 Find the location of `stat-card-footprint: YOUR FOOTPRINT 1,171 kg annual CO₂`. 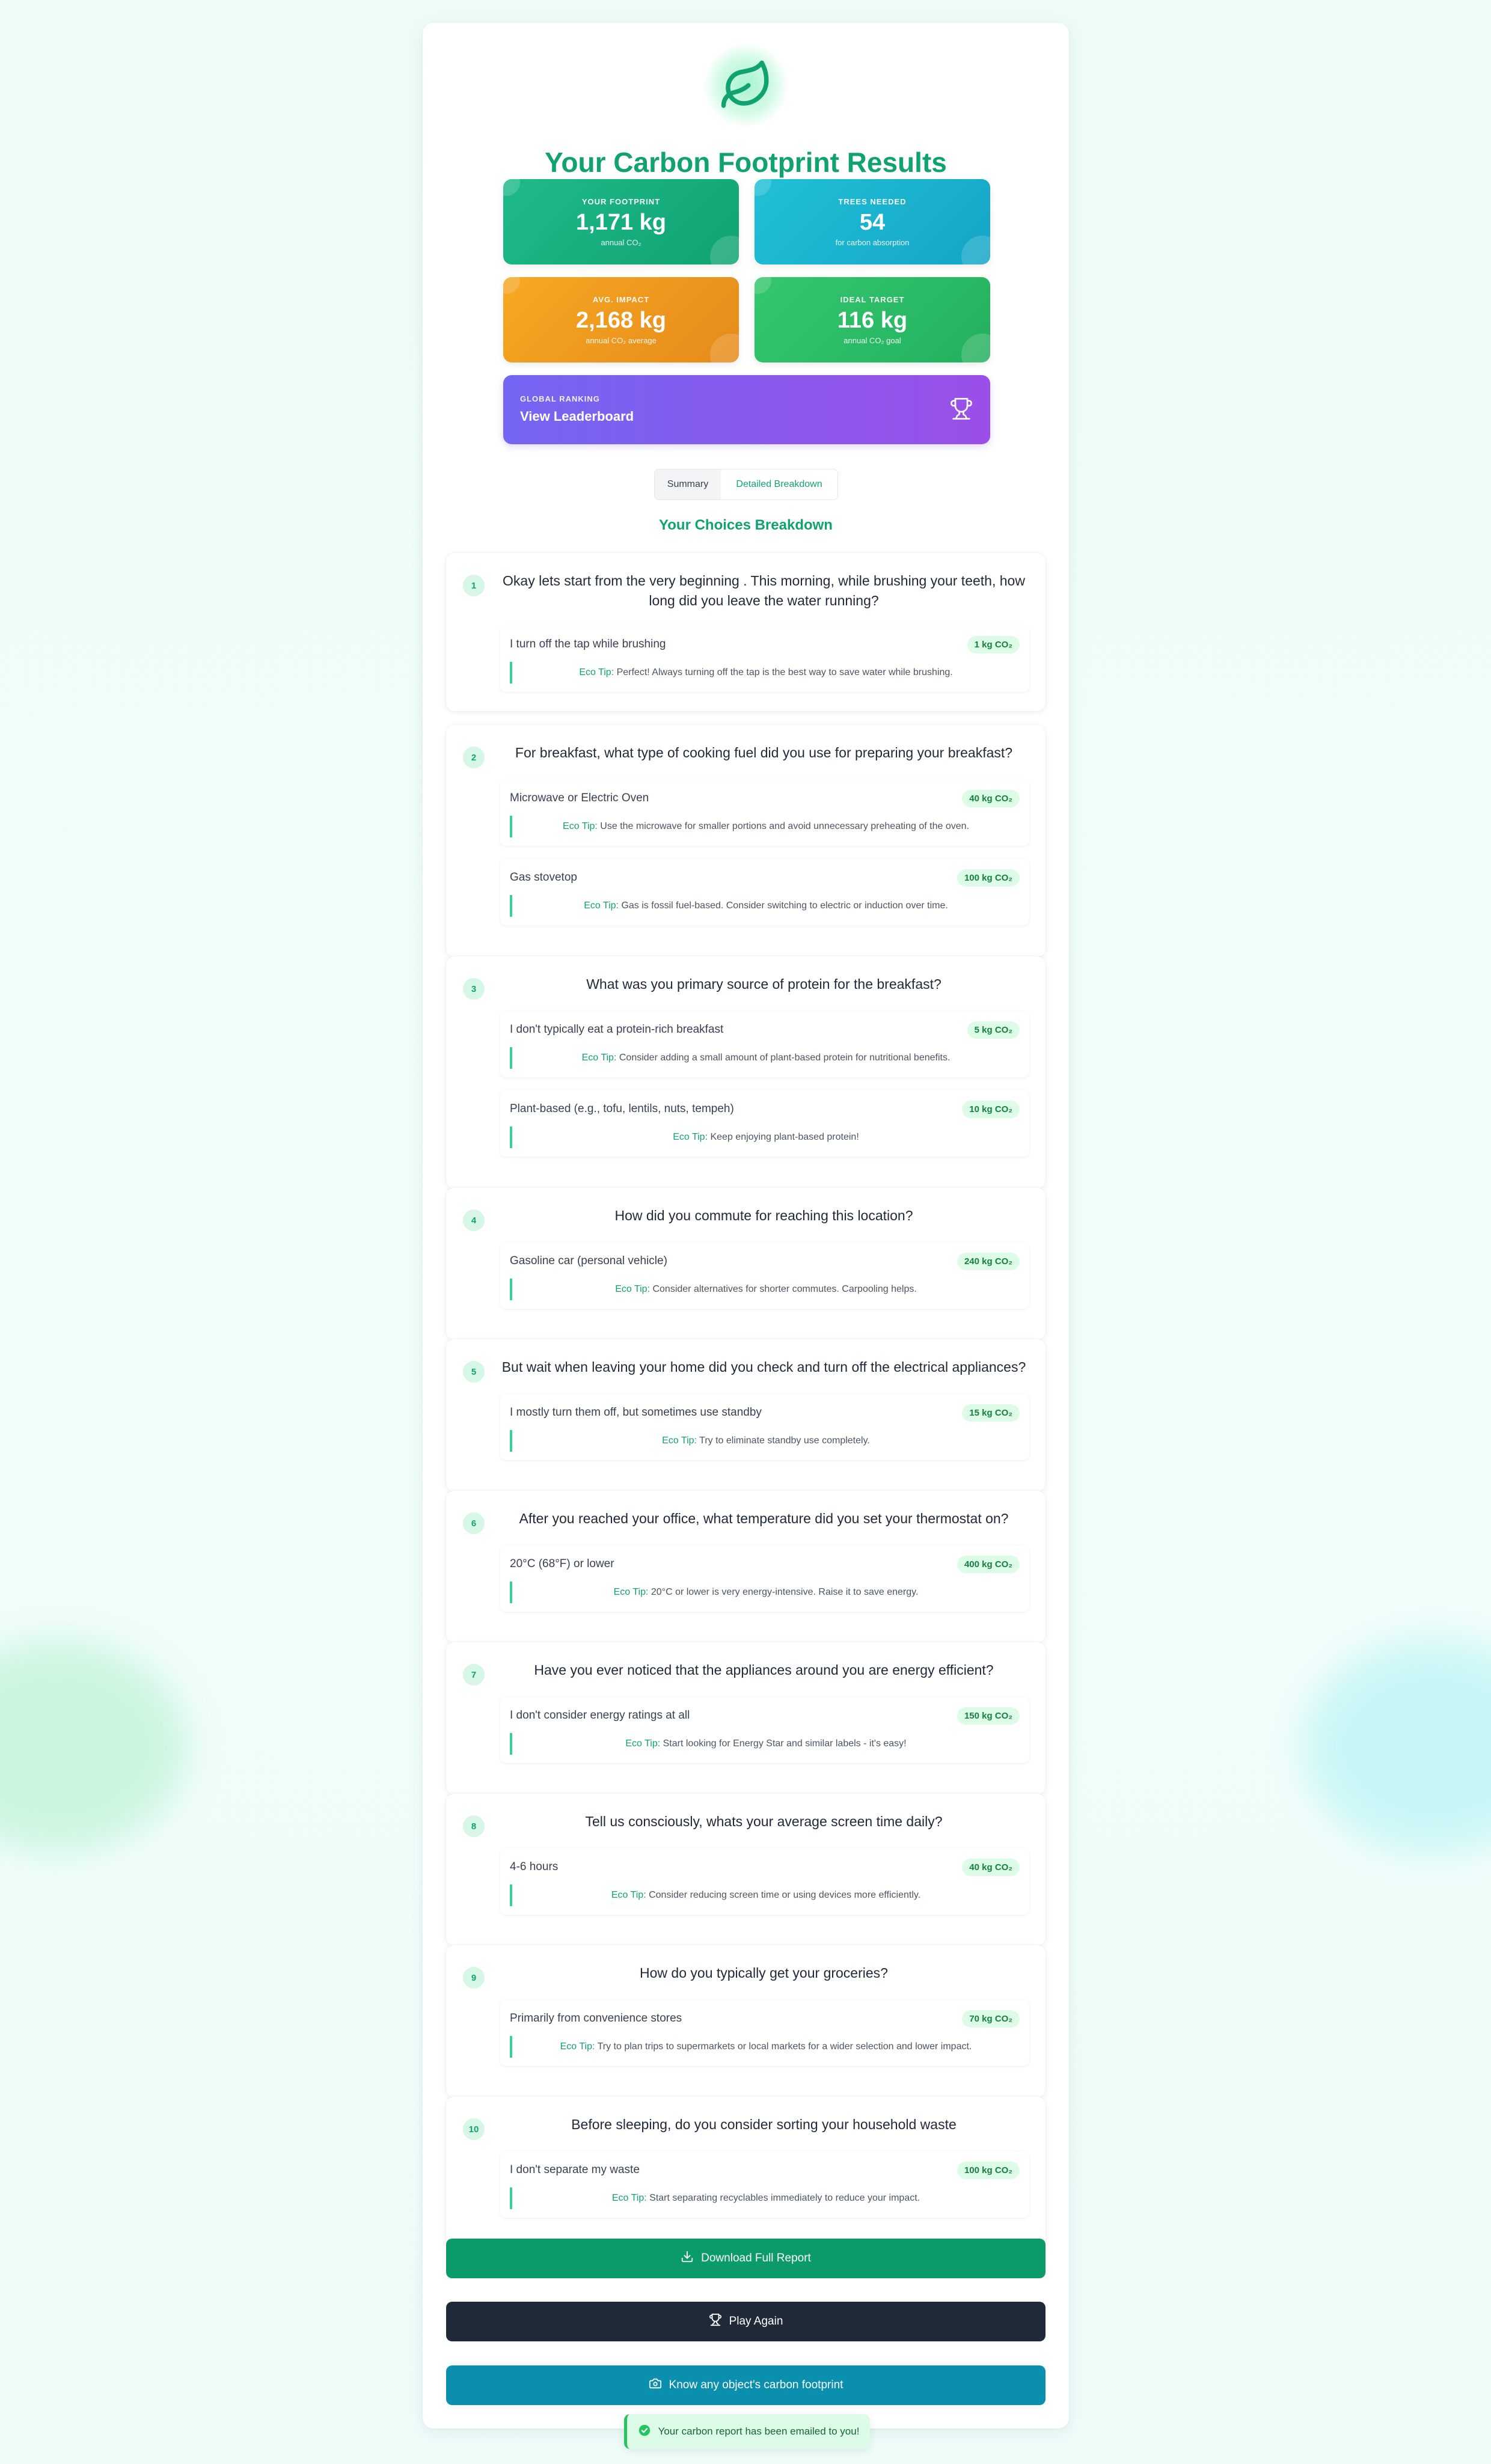

stat-card-footprint: YOUR FOOTPRINT 1,171 kg annual CO₂ is located at coordinates (621, 221).